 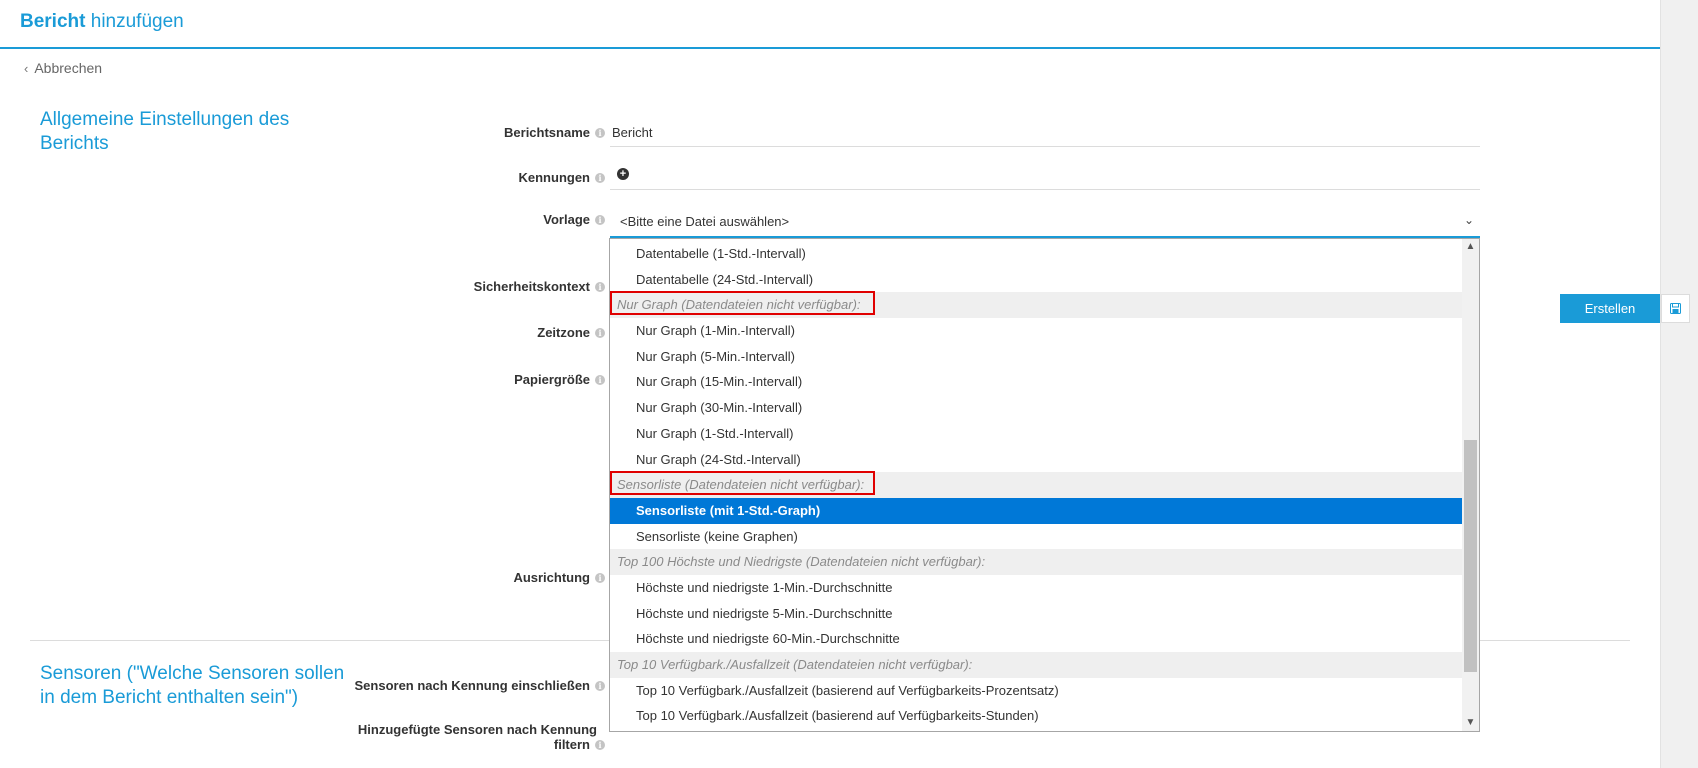 I want to click on chevron-left-icon: ‹, so click(x=26, y=68).